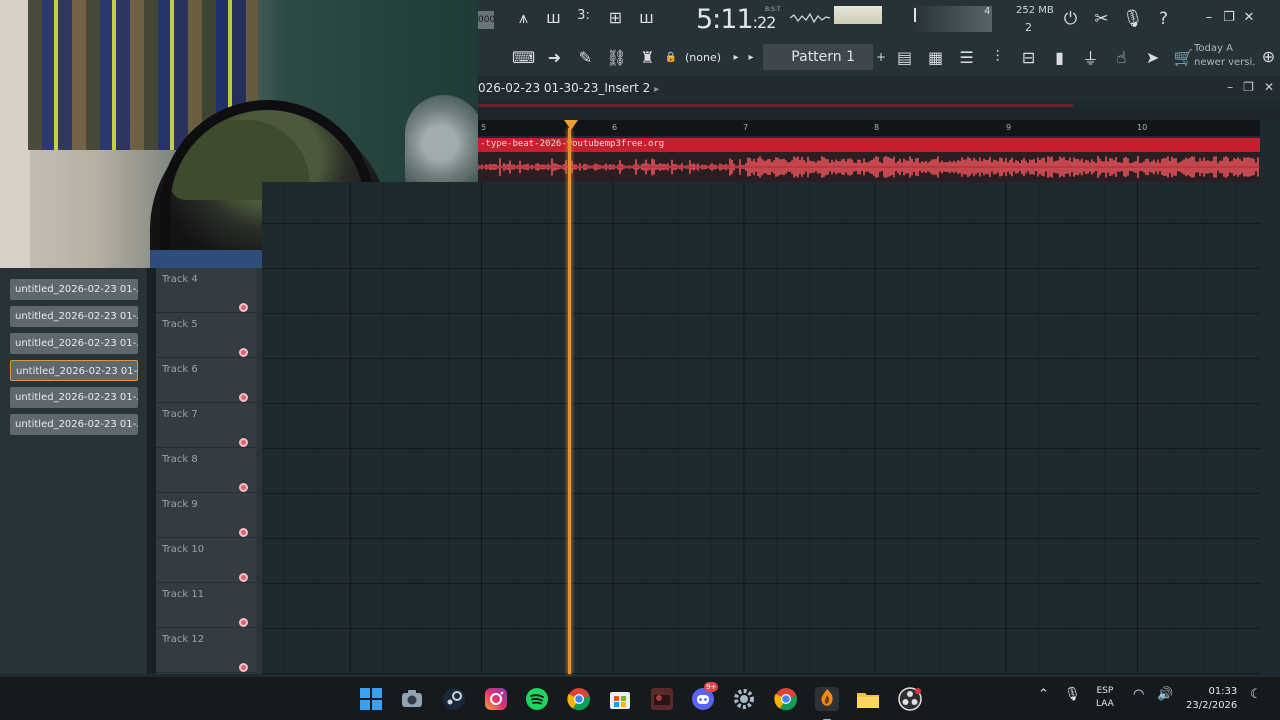  Describe the element at coordinates (810, 18) in the screenshot. I see `oscilloscope-icon` at that location.